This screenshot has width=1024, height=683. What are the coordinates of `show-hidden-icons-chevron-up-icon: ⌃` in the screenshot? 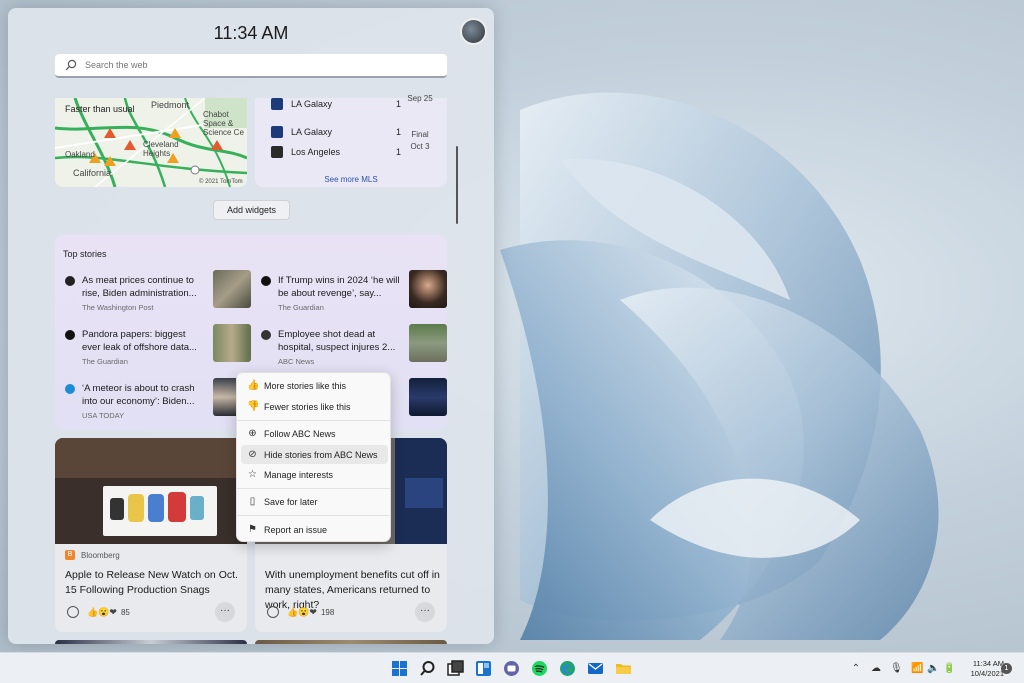 It's located at (856, 669).